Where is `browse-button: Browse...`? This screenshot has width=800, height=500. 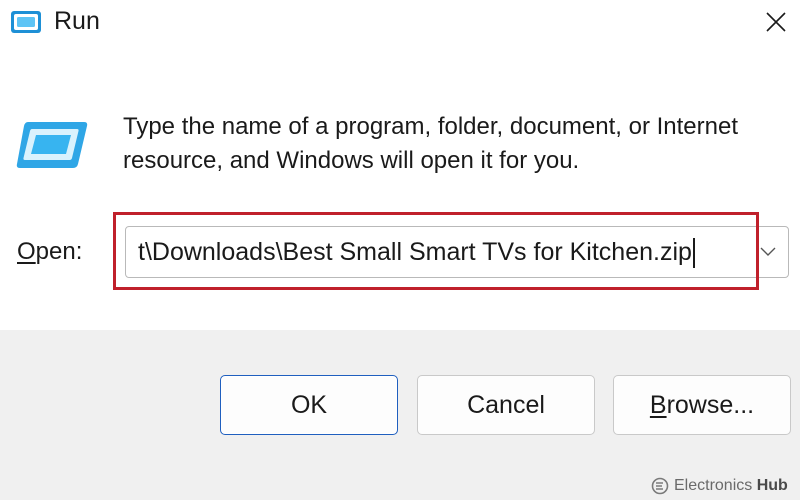
browse-button: Browse... is located at coordinates (702, 405).